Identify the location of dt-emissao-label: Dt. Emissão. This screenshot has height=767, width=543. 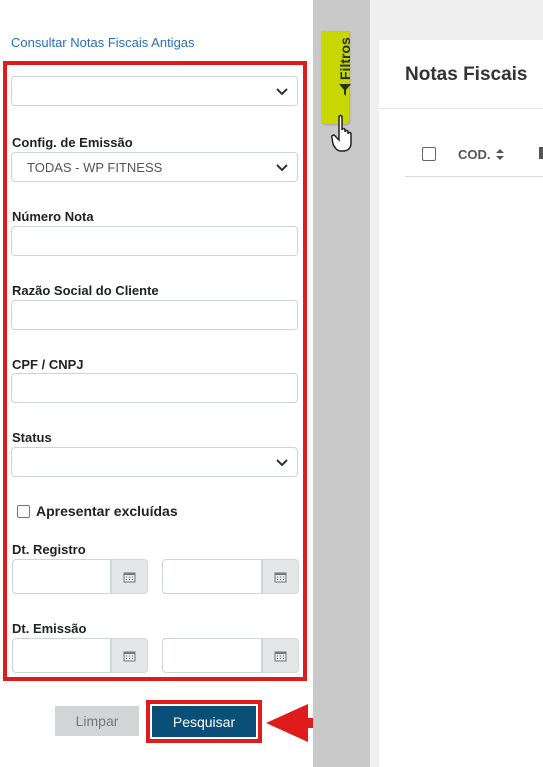
(49, 628).